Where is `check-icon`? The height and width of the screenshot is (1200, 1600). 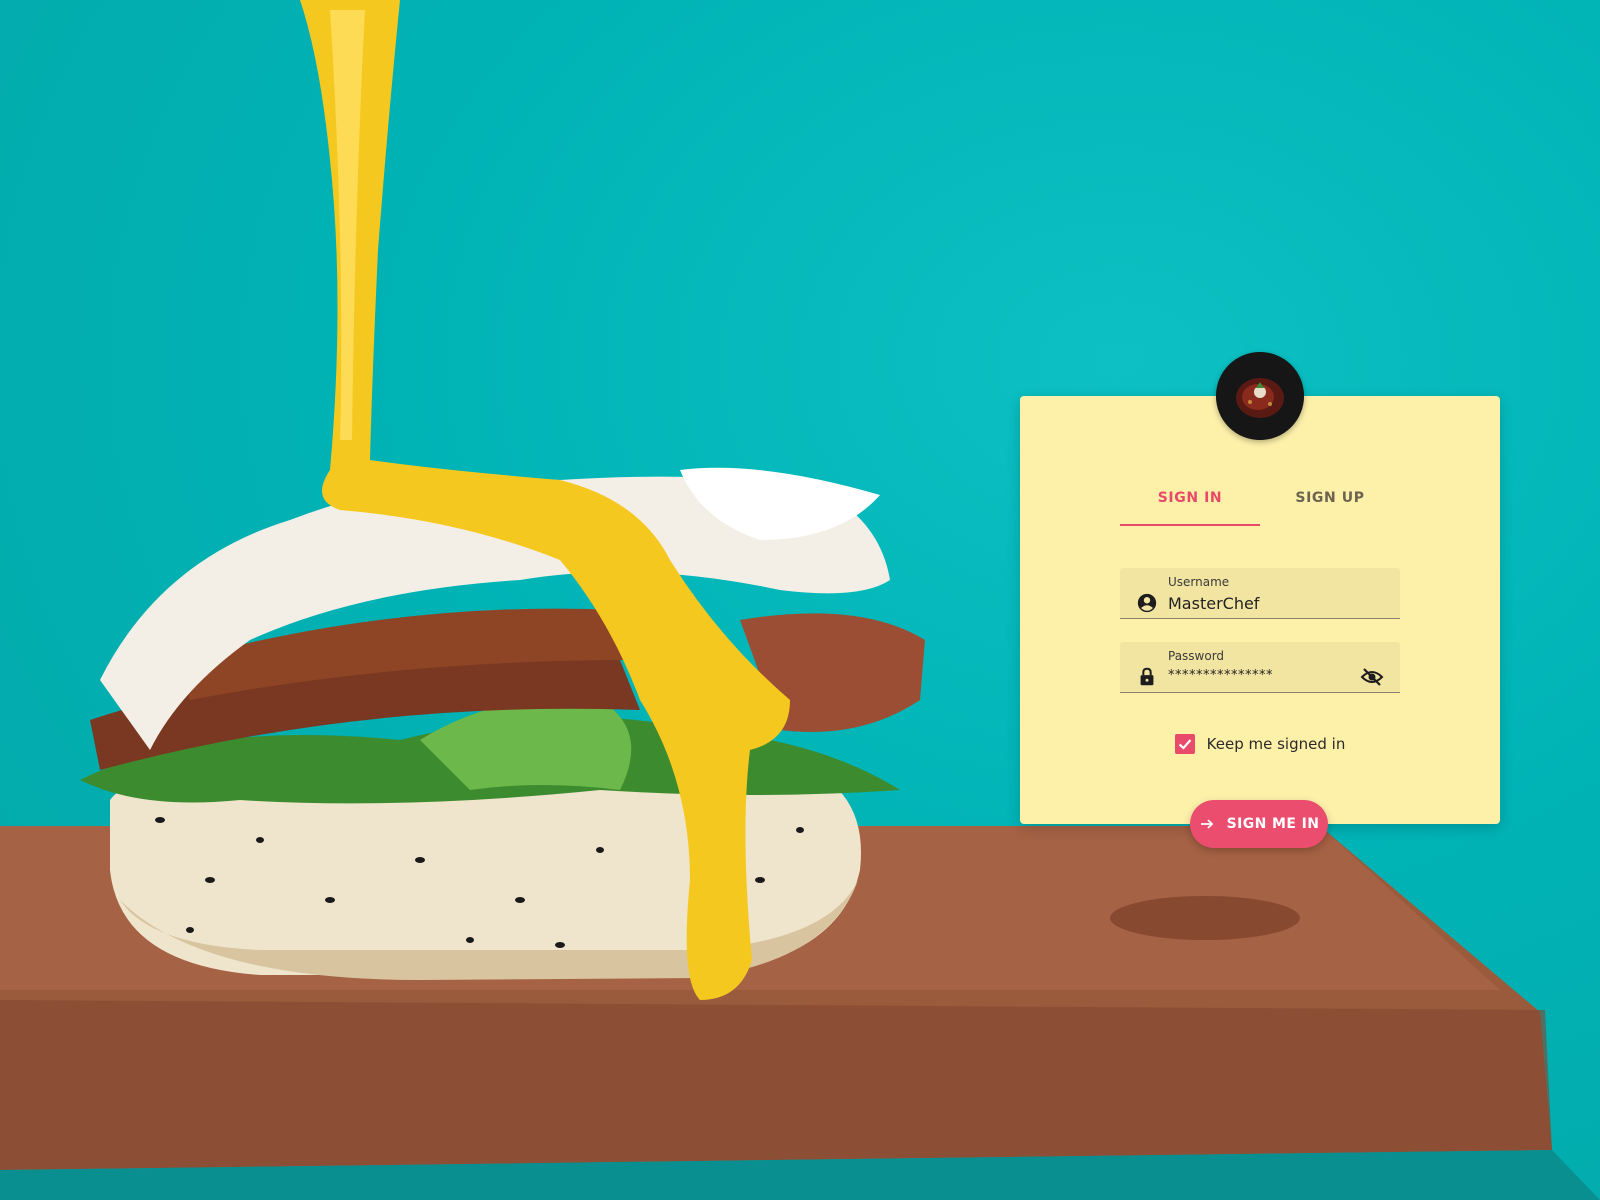 check-icon is located at coordinates (1184, 744).